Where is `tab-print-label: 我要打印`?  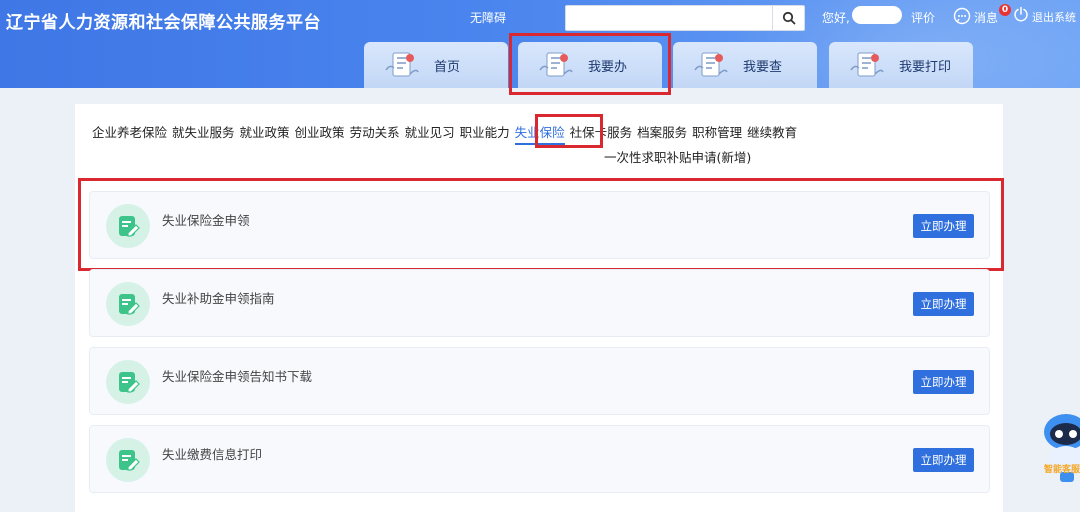
tab-print-label: 我要打印 is located at coordinates (925, 67).